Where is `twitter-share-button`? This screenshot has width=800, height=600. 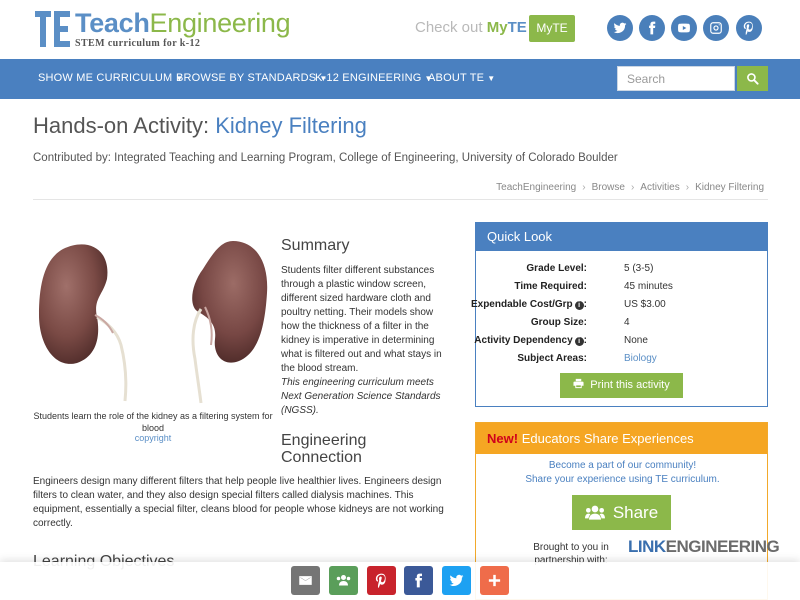
twitter-share-button is located at coordinates (456, 580).